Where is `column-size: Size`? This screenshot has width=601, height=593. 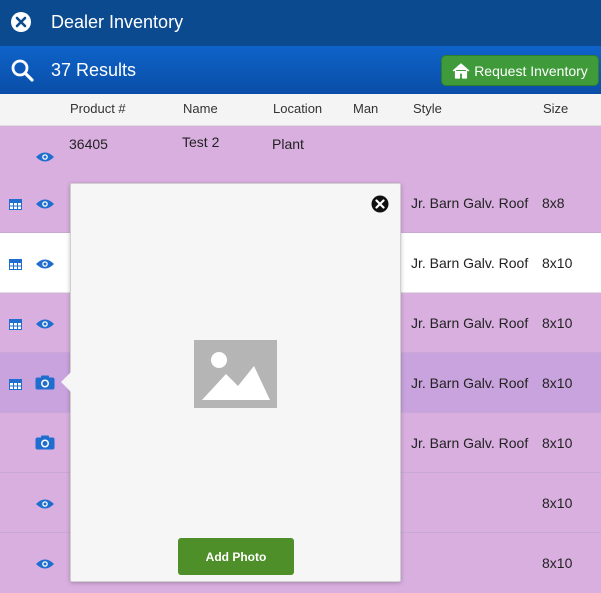 column-size: Size is located at coordinates (555, 108).